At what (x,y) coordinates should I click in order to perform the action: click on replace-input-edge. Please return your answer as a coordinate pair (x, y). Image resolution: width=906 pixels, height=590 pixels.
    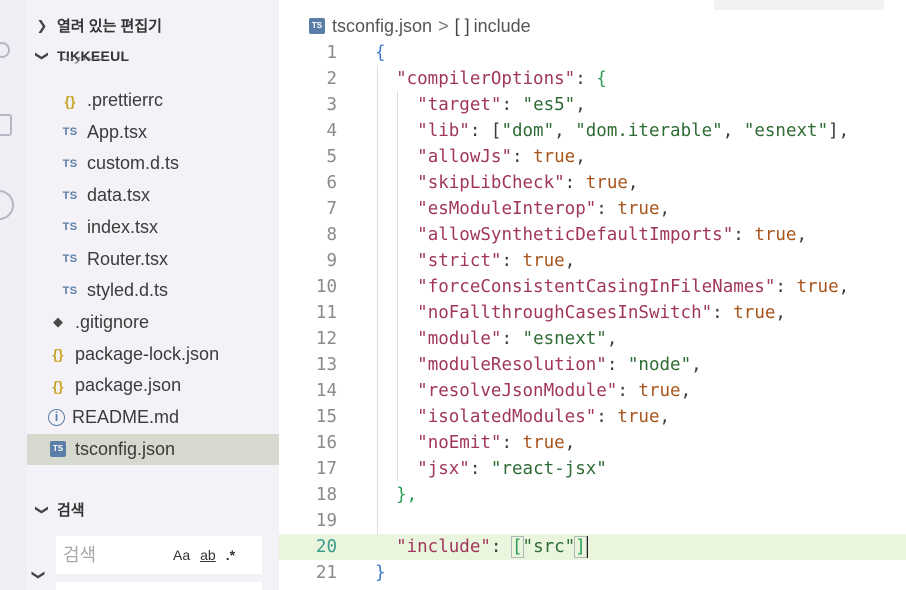
    Looking at the image, I should click on (159, 586).